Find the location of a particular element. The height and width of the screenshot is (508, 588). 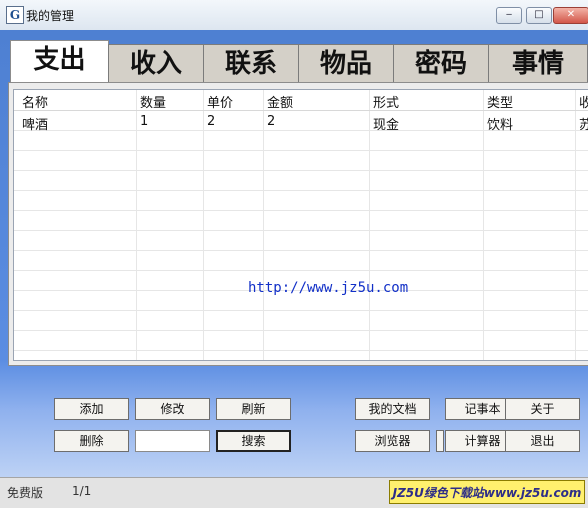

refresh-button: 刷新 is located at coordinates (253, 409).